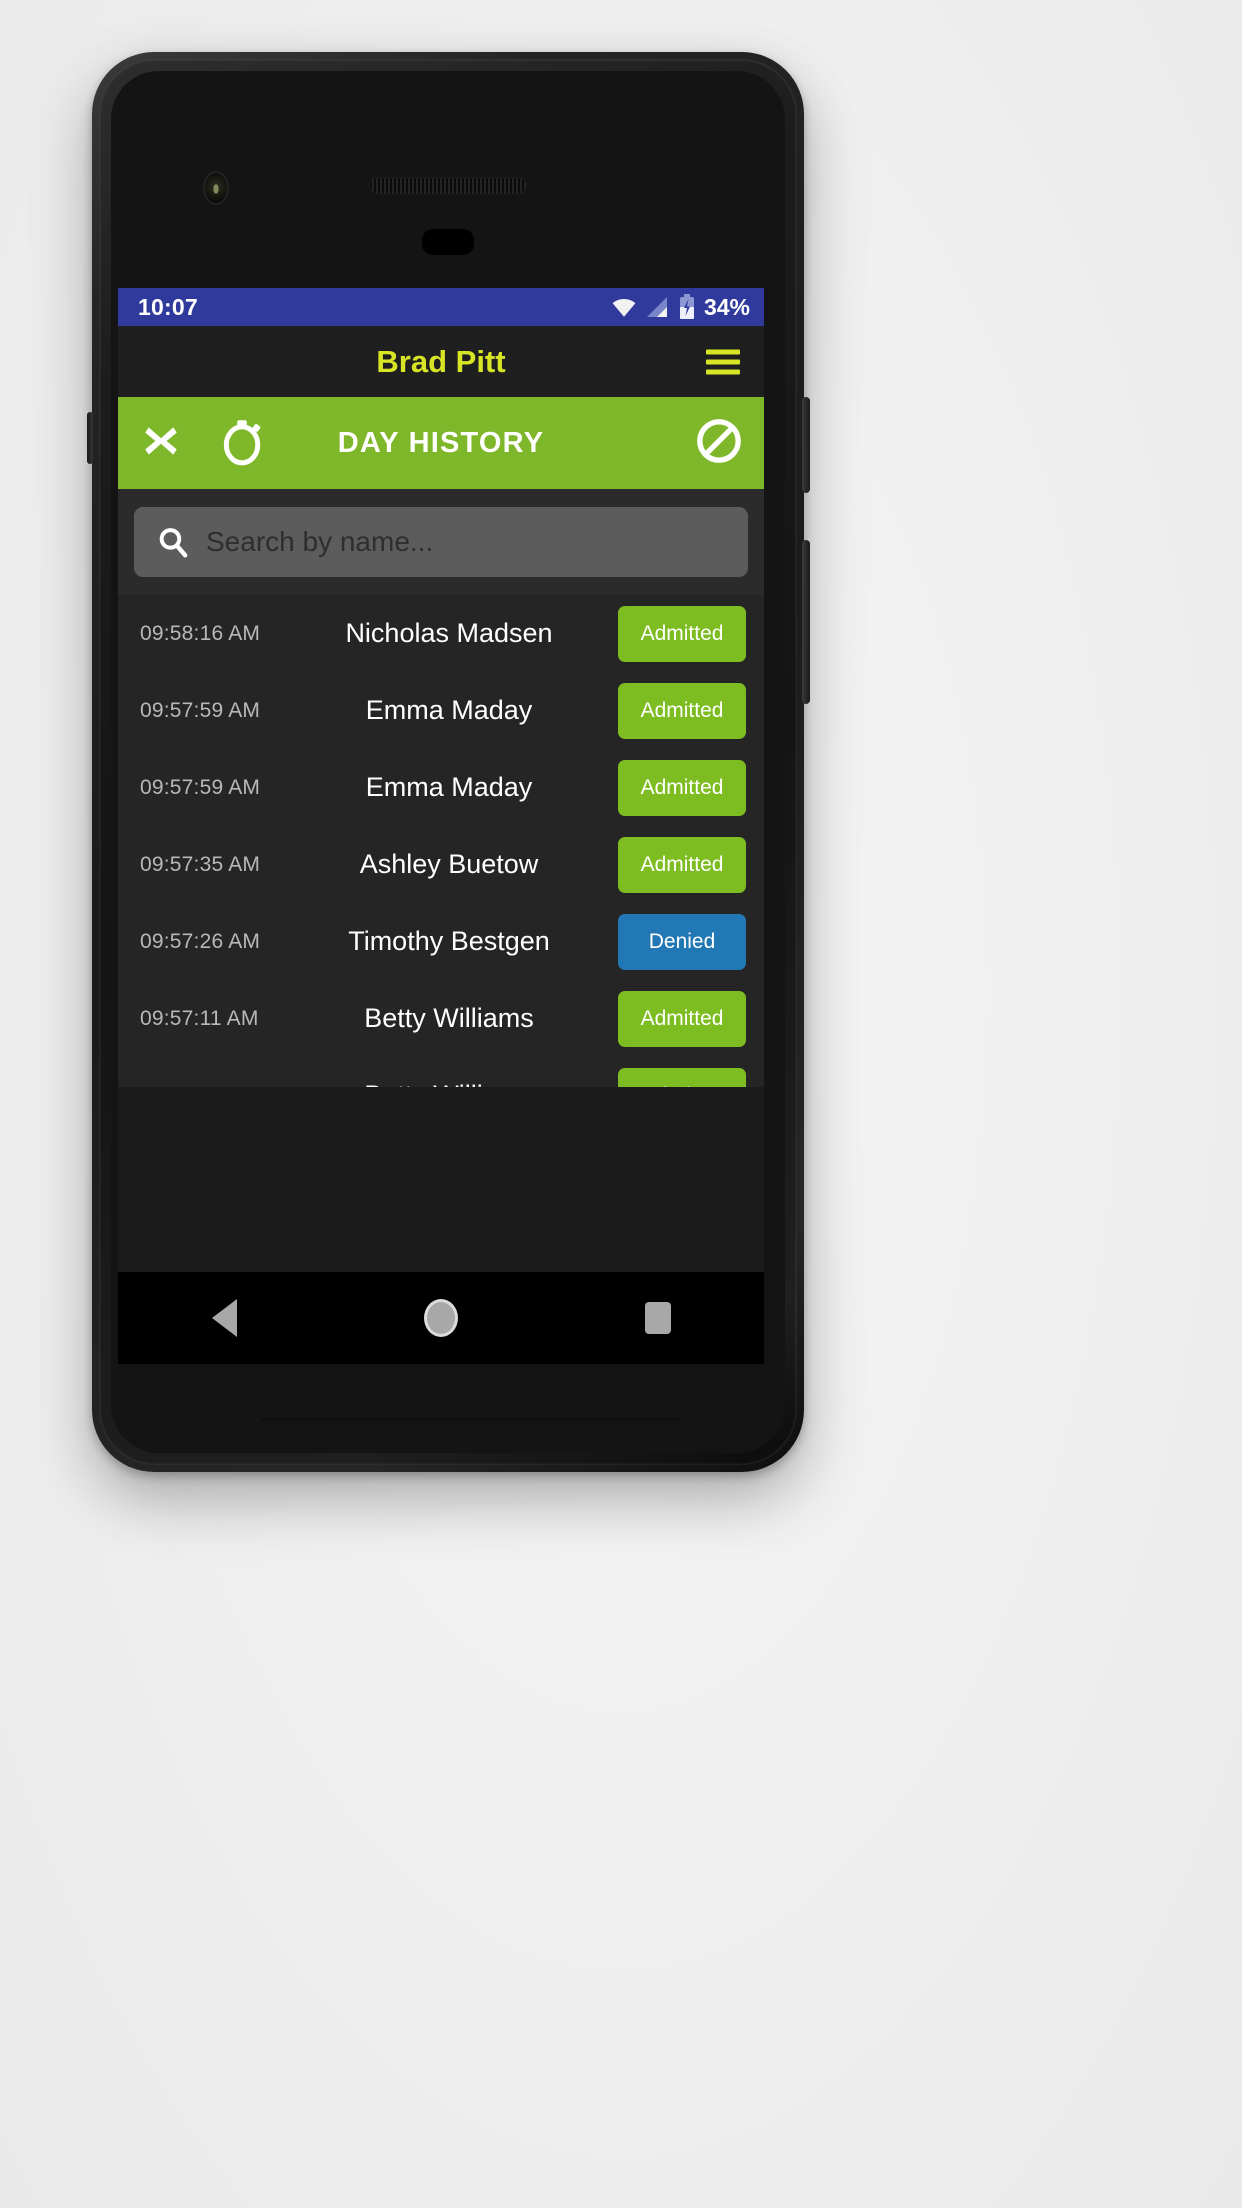  What do you see at coordinates (471, 1419) in the screenshot?
I see `antenna-band-bottom` at bounding box center [471, 1419].